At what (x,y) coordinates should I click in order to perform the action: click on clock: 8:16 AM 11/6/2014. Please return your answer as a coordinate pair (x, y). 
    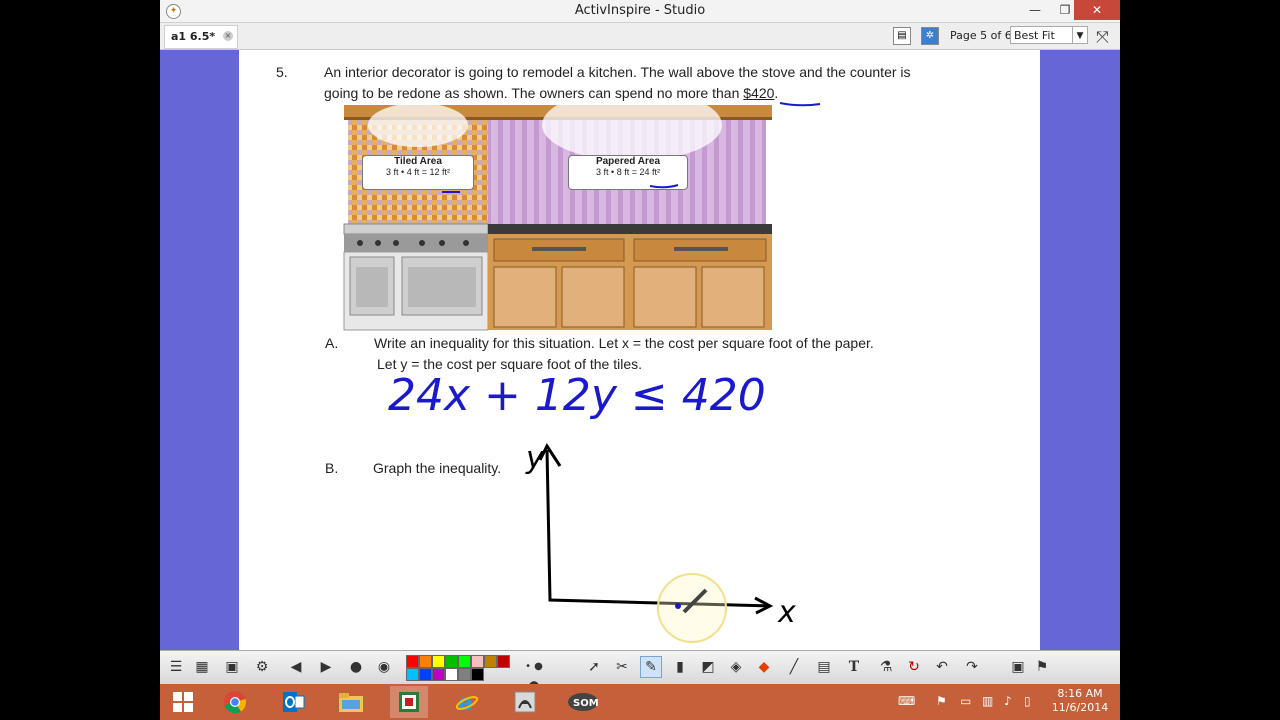
    Looking at the image, I should click on (1080, 701).